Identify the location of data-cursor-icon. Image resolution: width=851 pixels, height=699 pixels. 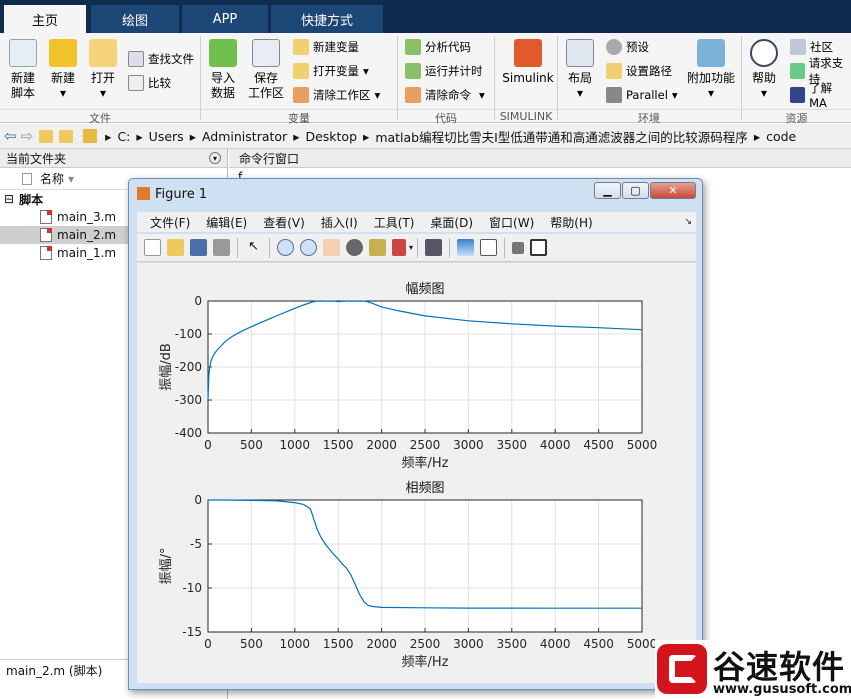
(377, 247).